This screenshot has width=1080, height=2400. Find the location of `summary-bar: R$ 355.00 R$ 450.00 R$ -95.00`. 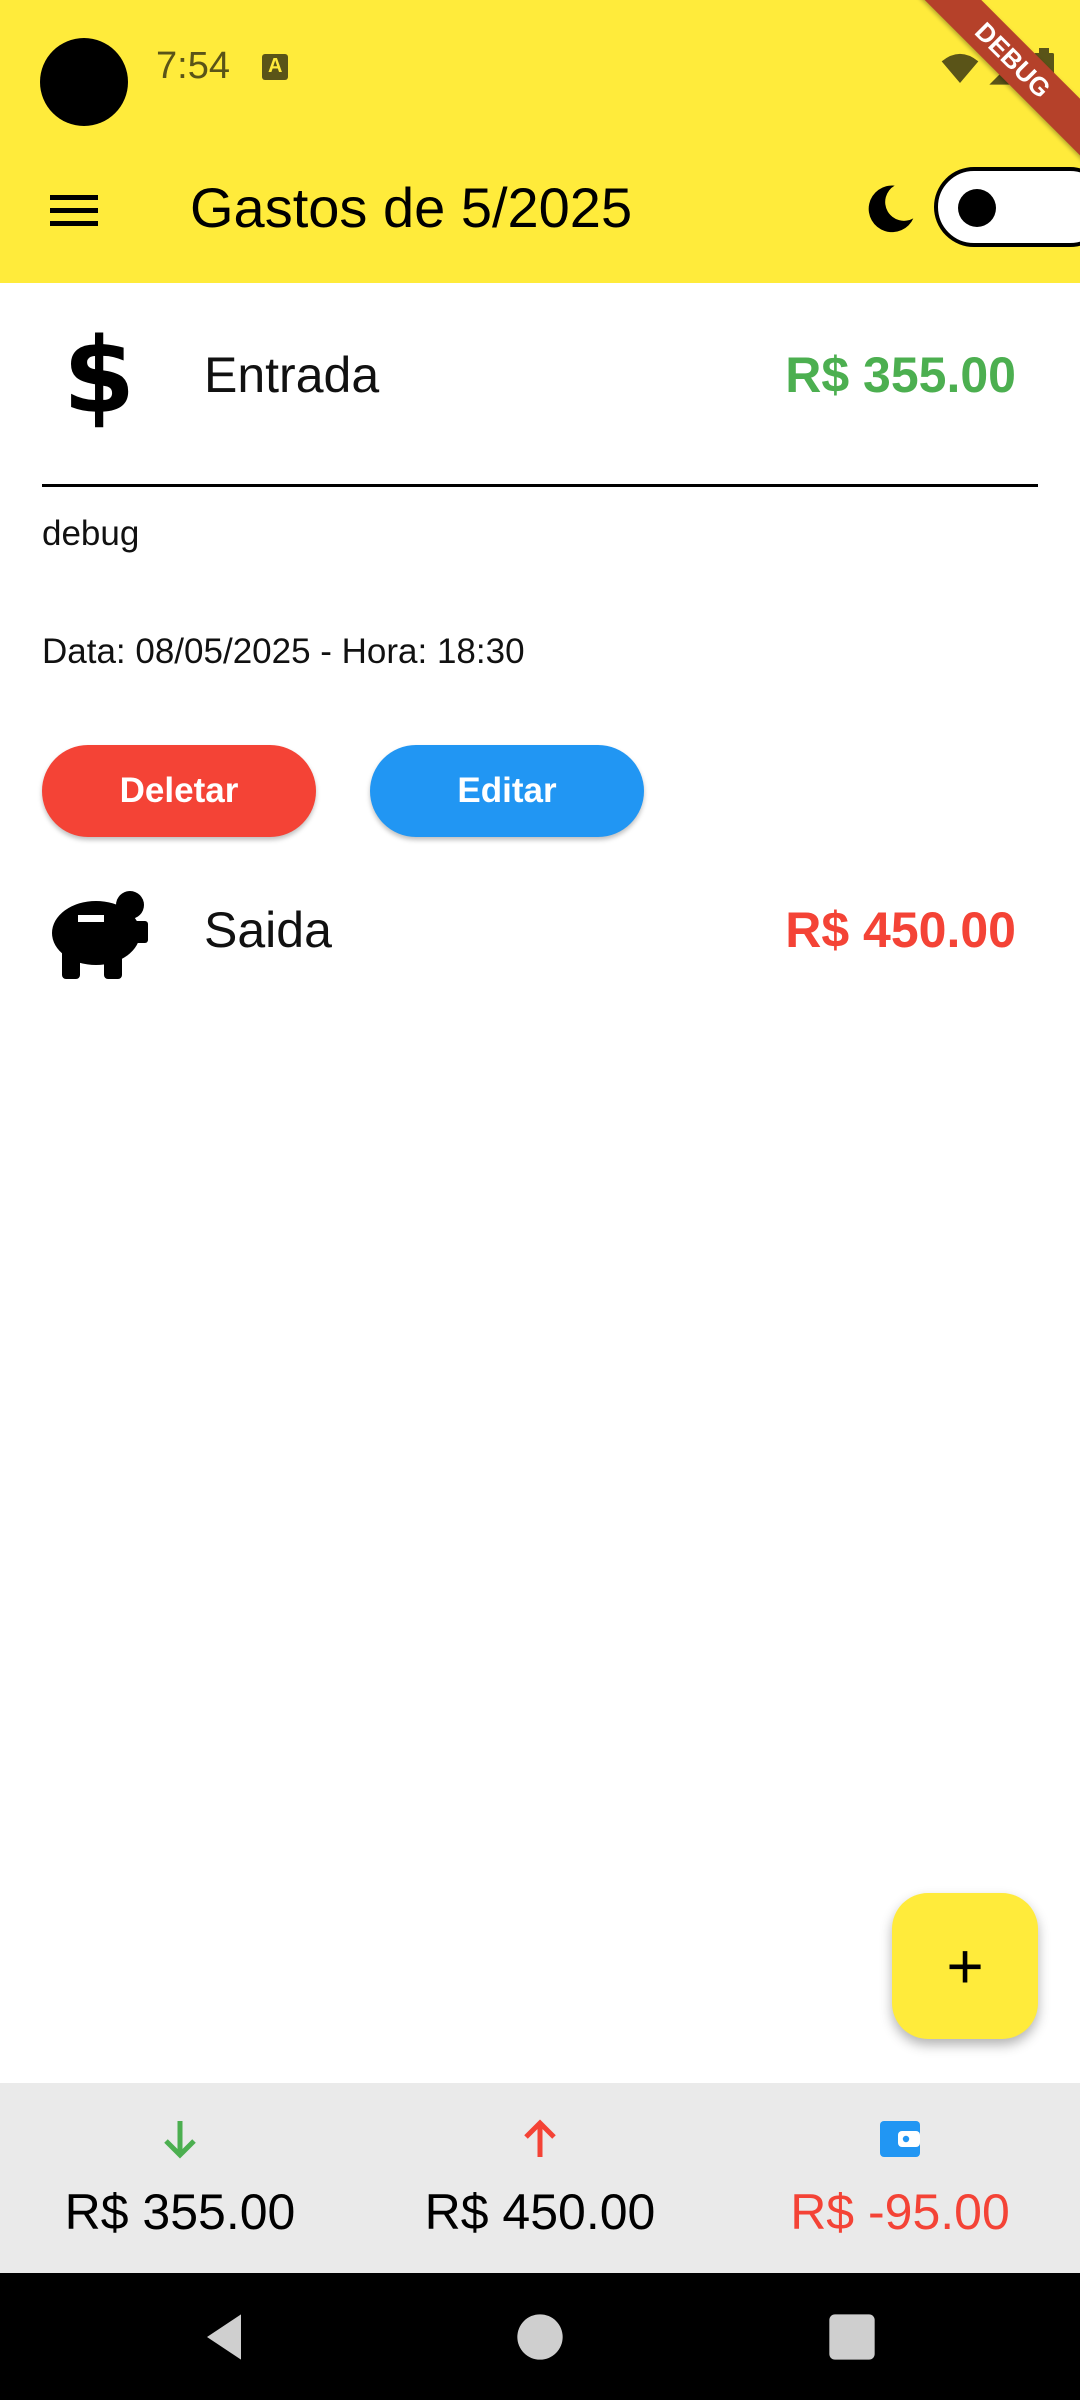

summary-bar: R$ 355.00 R$ 450.00 R$ -95.00 is located at coordinates (540, 2178).